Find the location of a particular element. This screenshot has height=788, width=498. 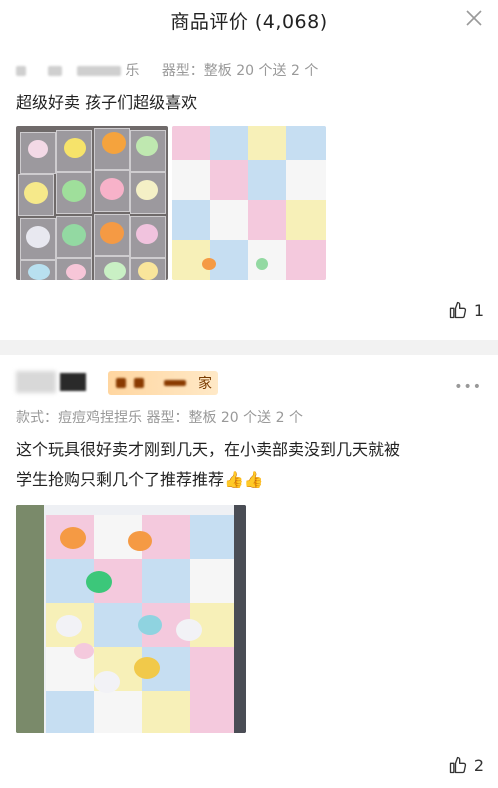

review-spec: 器型：整板 20 个送 2 个 is located at coordinates (240, 71).